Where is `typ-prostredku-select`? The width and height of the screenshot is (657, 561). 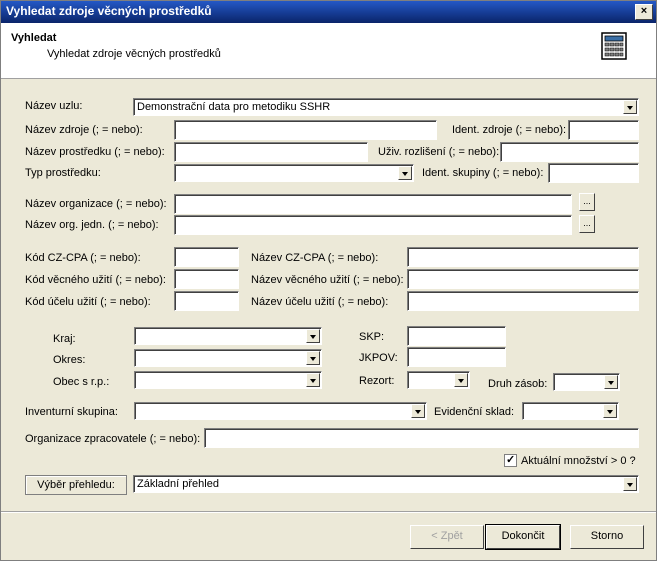
typ-prostredku-select is located at coordinates (294, 173).